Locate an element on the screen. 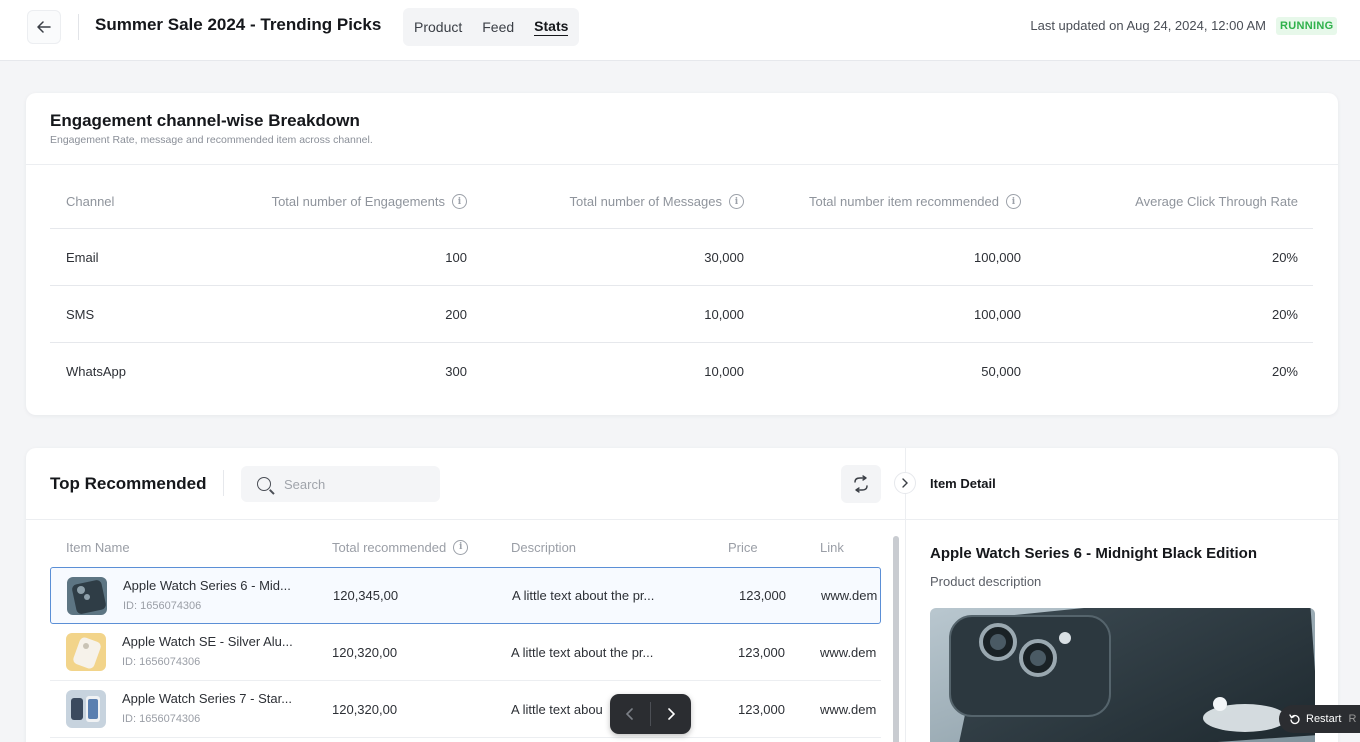 This screenshot has width=1360, height=742. table-row: SMS 200 10,000 100,000 20% is located at coordinates (681, 314).